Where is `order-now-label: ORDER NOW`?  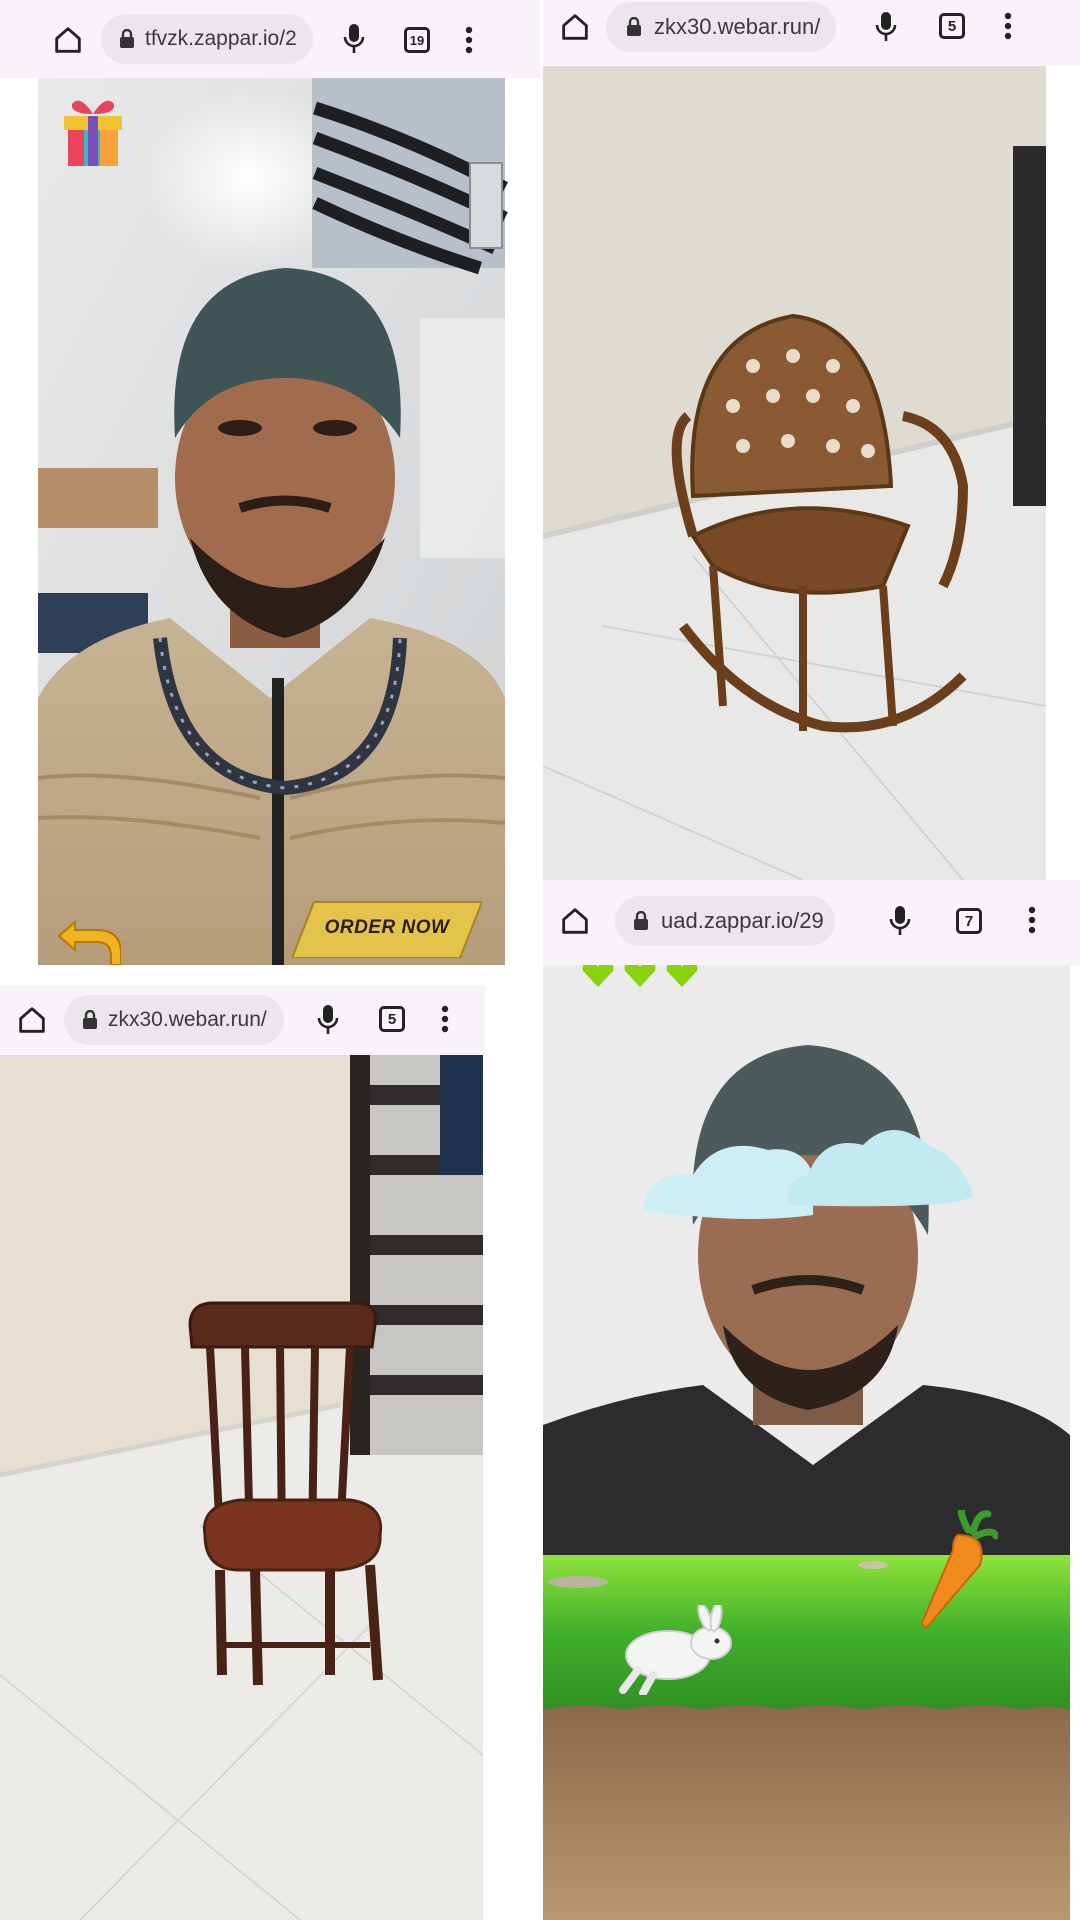
order-now-label: ORDER NOW is located at coordinates (387, 927).